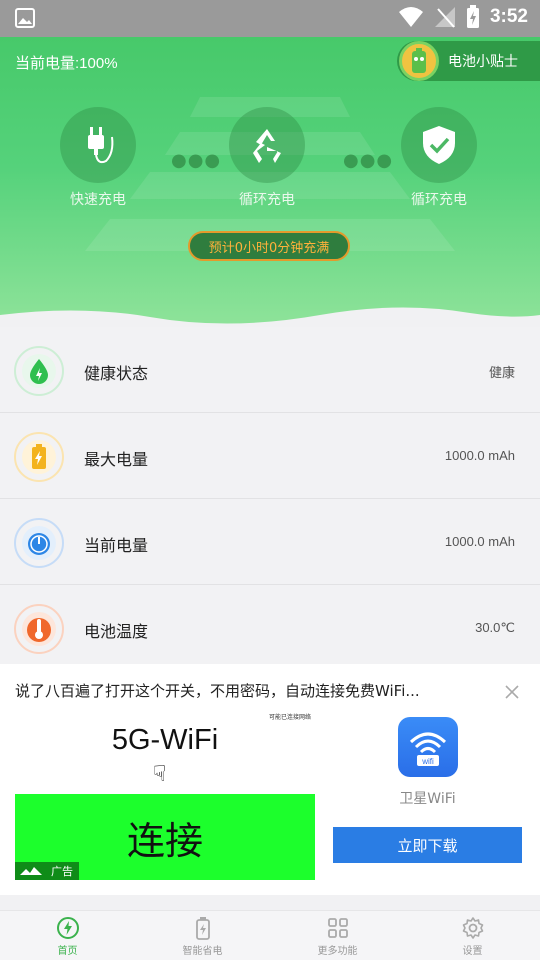  What do you see at coordinates (270, 370) in the screenshot?
I see `stat-row-health: 健康状态 健康` at bounding box center [270, 370].